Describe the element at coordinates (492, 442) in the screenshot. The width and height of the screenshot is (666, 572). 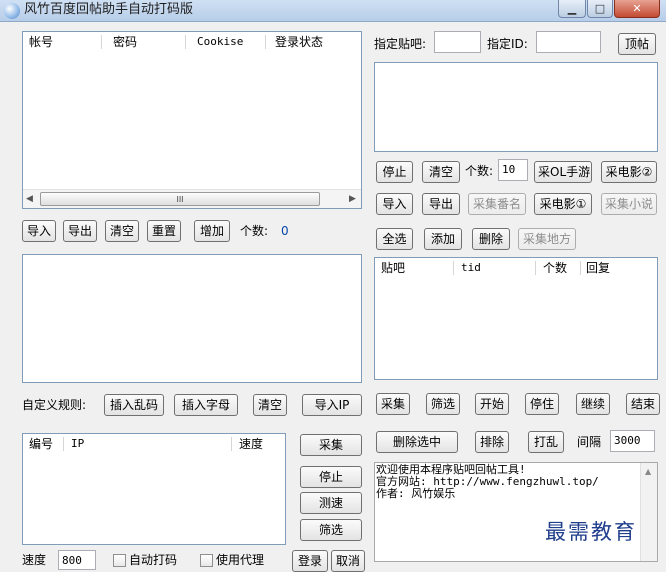
I see `exclude-button: 排除` at that location.